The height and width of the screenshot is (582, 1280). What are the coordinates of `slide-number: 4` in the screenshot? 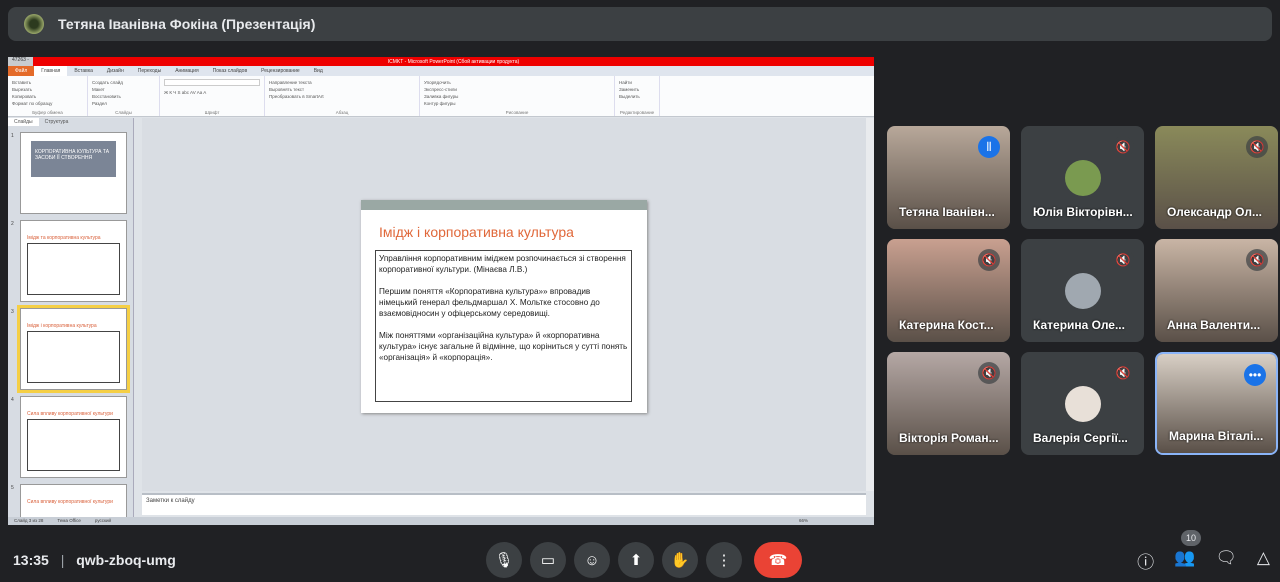 It's located at (12, 400).